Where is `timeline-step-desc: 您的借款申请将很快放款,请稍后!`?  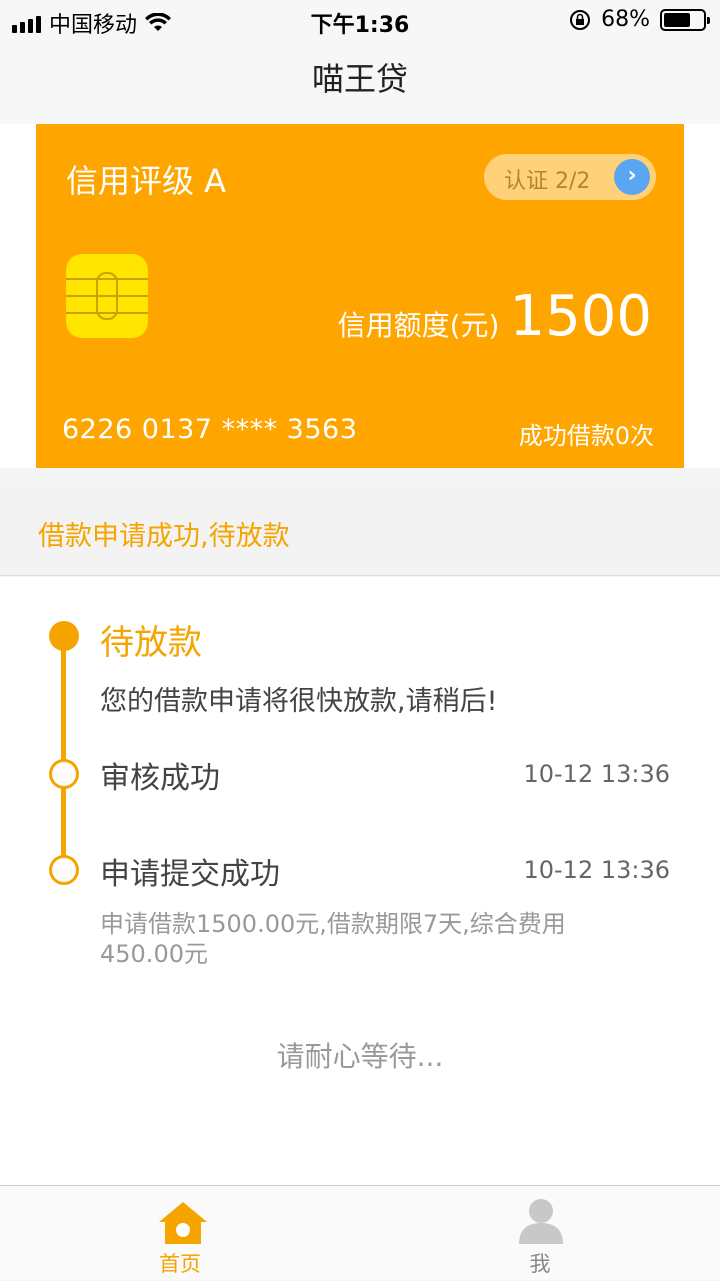 timeline-step-desc: 您的借款申请将很快放款,请稍后! is located at coordinates (299, 701).